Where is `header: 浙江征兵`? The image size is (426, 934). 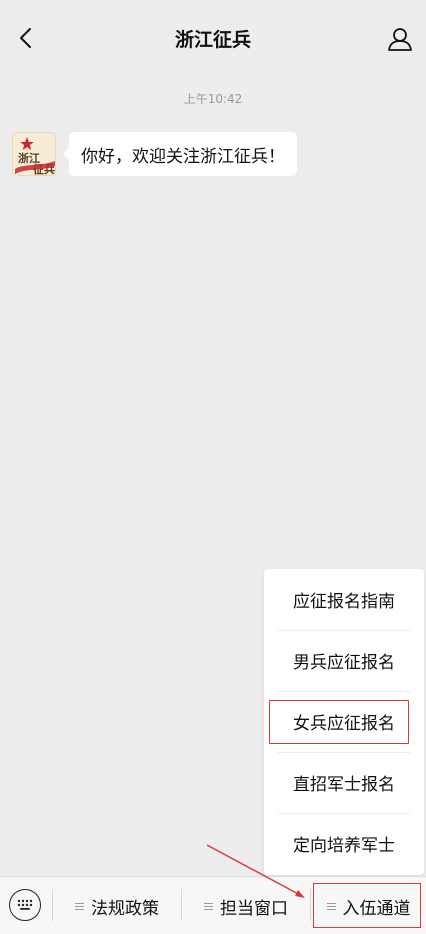
header: 浙江征兵 is located at coordinates (213, 38).